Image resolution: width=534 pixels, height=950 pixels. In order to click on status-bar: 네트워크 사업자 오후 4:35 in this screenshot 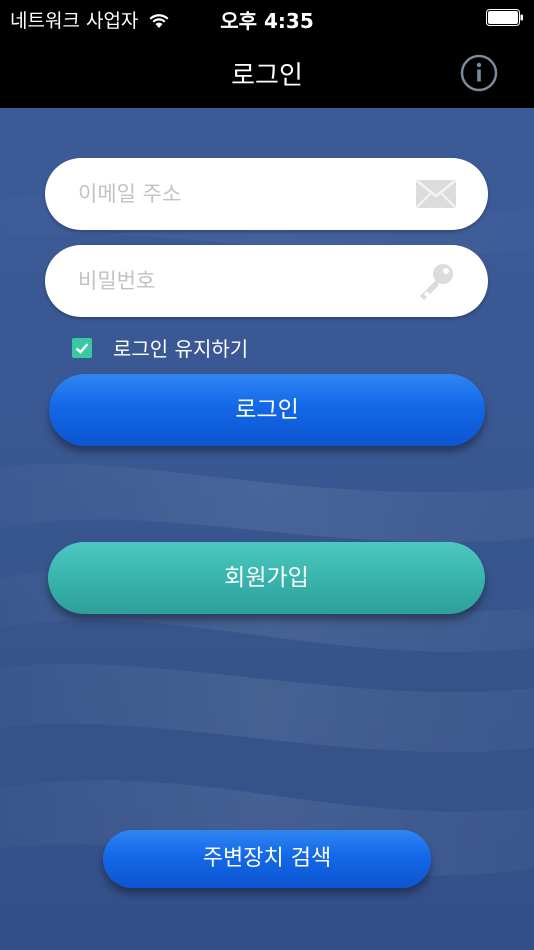, I will do `click(267, 18)`.